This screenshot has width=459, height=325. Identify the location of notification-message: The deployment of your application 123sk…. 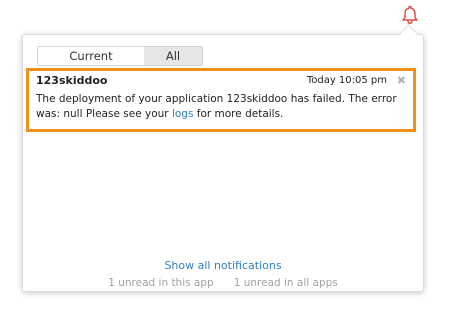
(222, 107).